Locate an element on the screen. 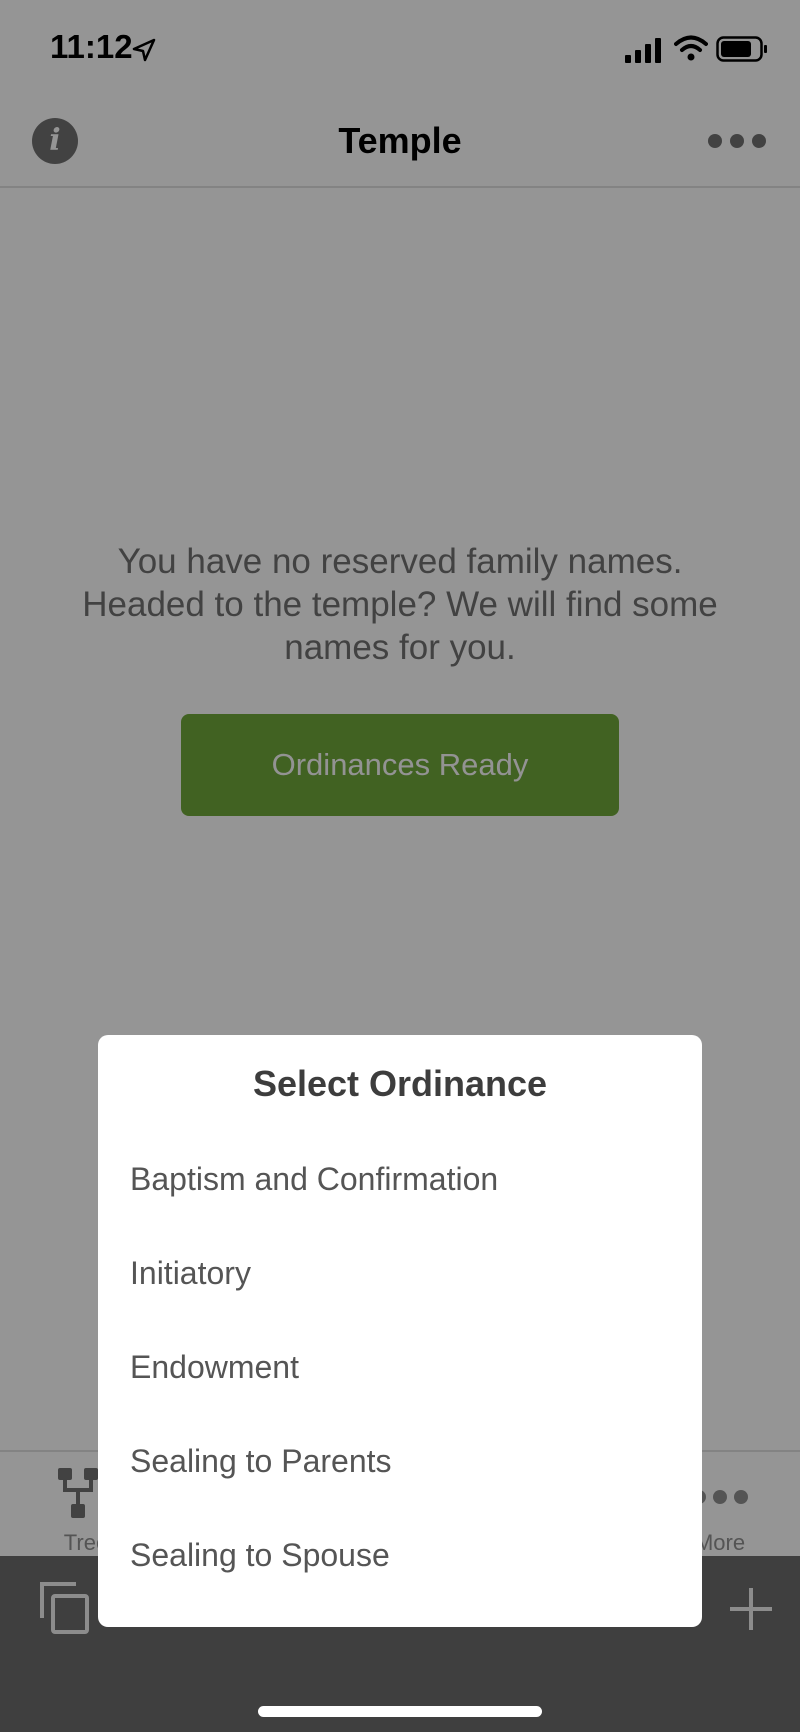 The width and height of the screenshot is (800, 1732). option-endowment: Endowment is located at coordinates (400, 1367).